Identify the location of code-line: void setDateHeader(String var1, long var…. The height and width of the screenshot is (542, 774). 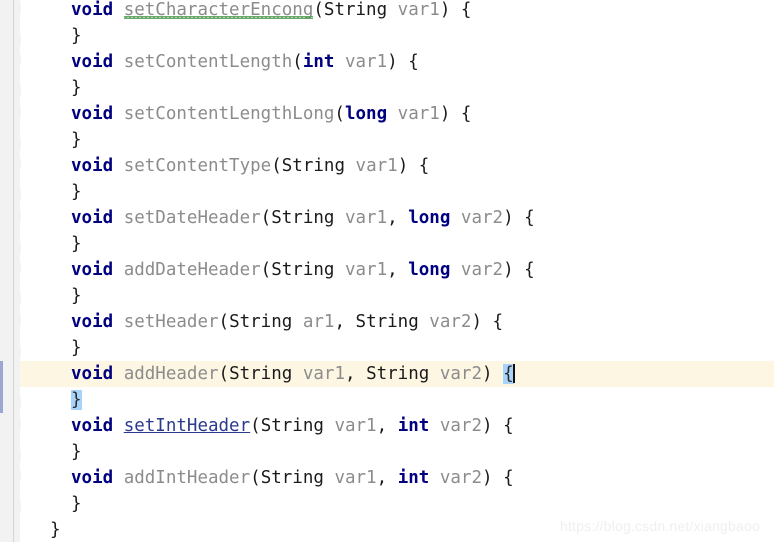
(397, 218).